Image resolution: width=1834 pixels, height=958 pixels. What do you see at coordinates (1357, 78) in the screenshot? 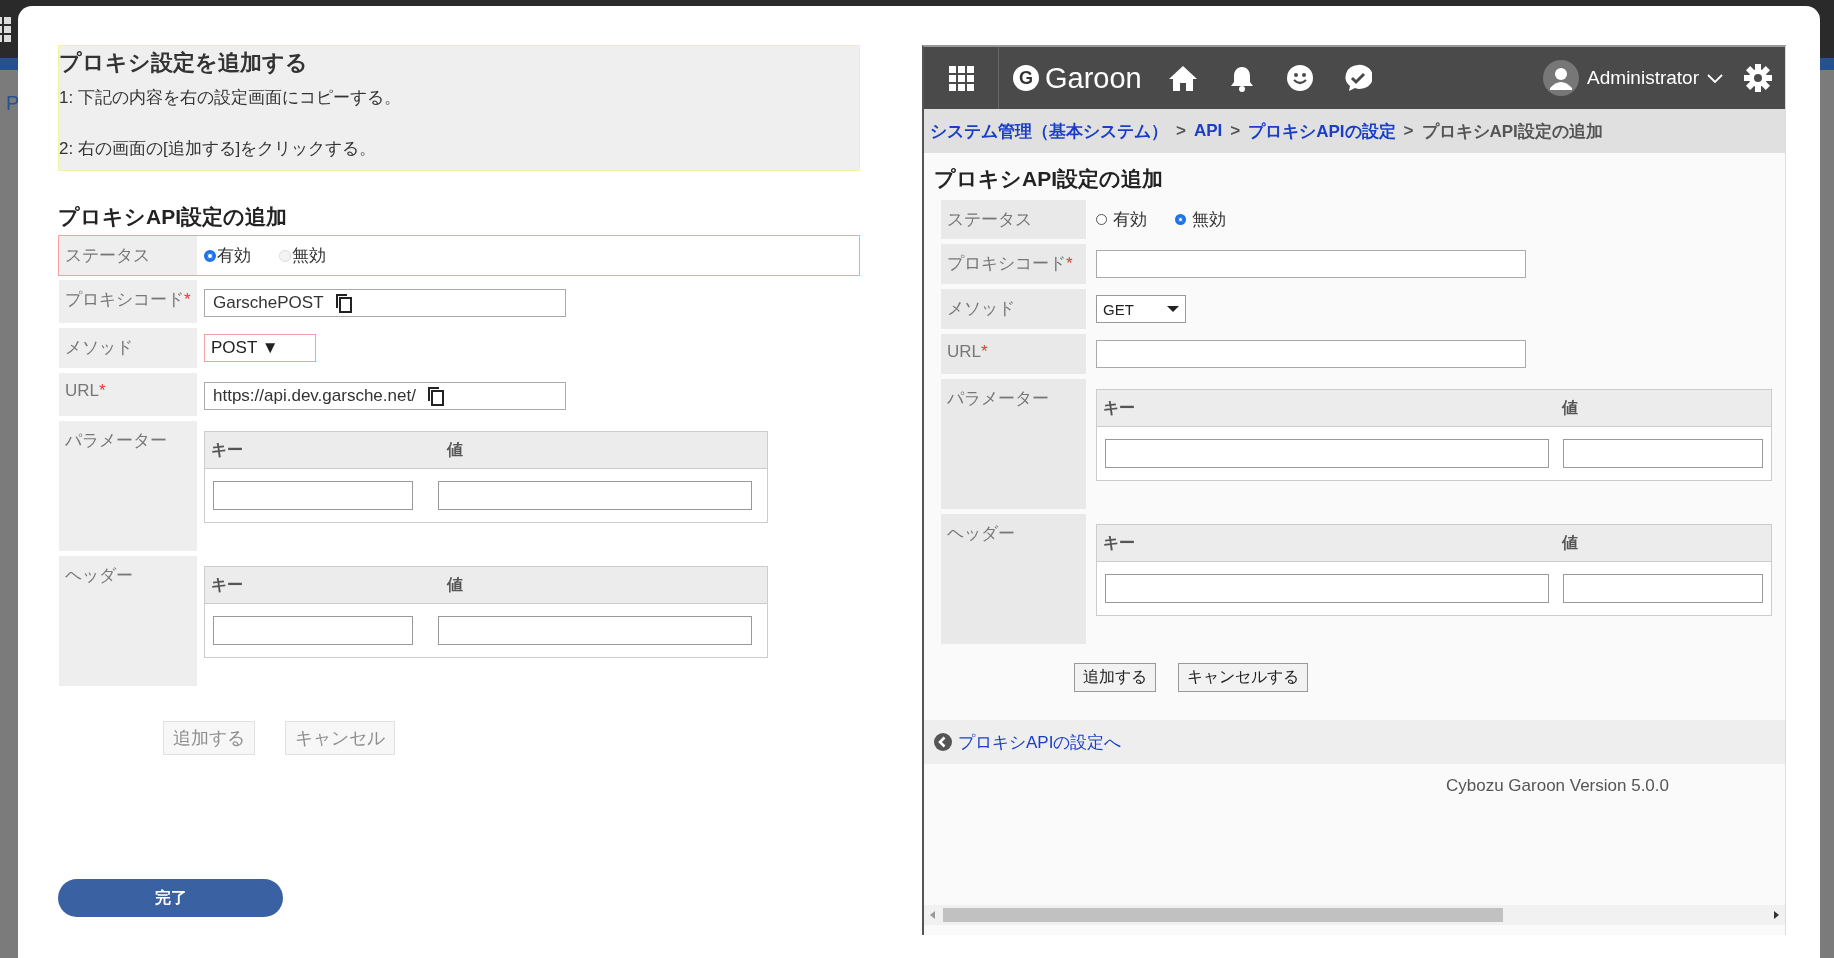
I see `chat-check-icon` at bounding box center [1357, 78].